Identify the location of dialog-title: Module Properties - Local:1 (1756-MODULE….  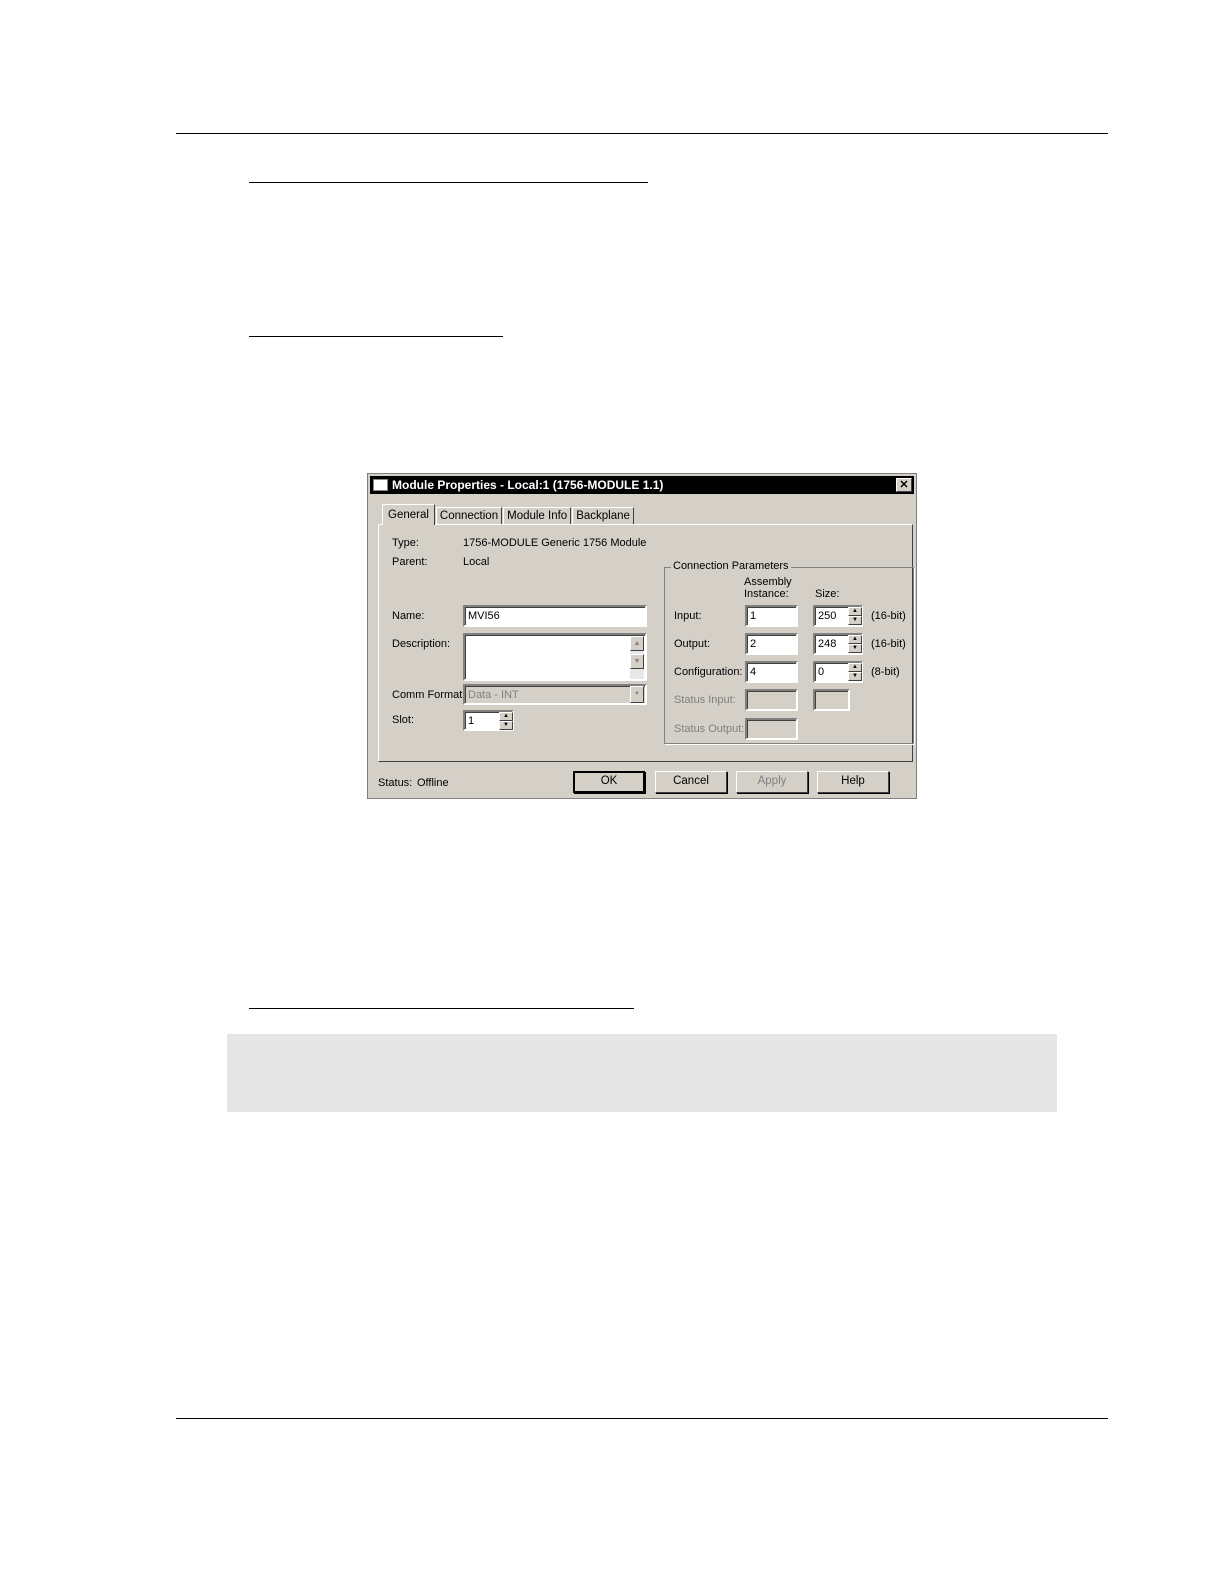
(528, 485).